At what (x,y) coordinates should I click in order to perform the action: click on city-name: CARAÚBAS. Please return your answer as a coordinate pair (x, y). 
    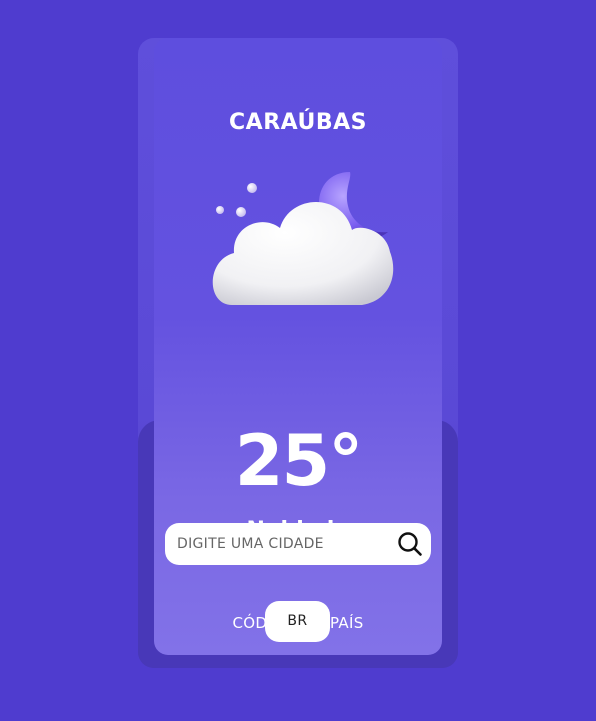
    Looking at the image, I should click on (298, 122).